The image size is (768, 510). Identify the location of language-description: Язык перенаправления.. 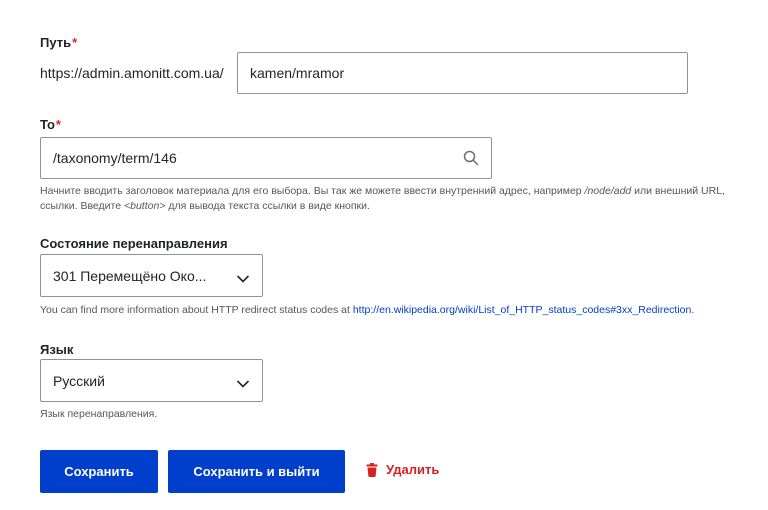
(99, 414).